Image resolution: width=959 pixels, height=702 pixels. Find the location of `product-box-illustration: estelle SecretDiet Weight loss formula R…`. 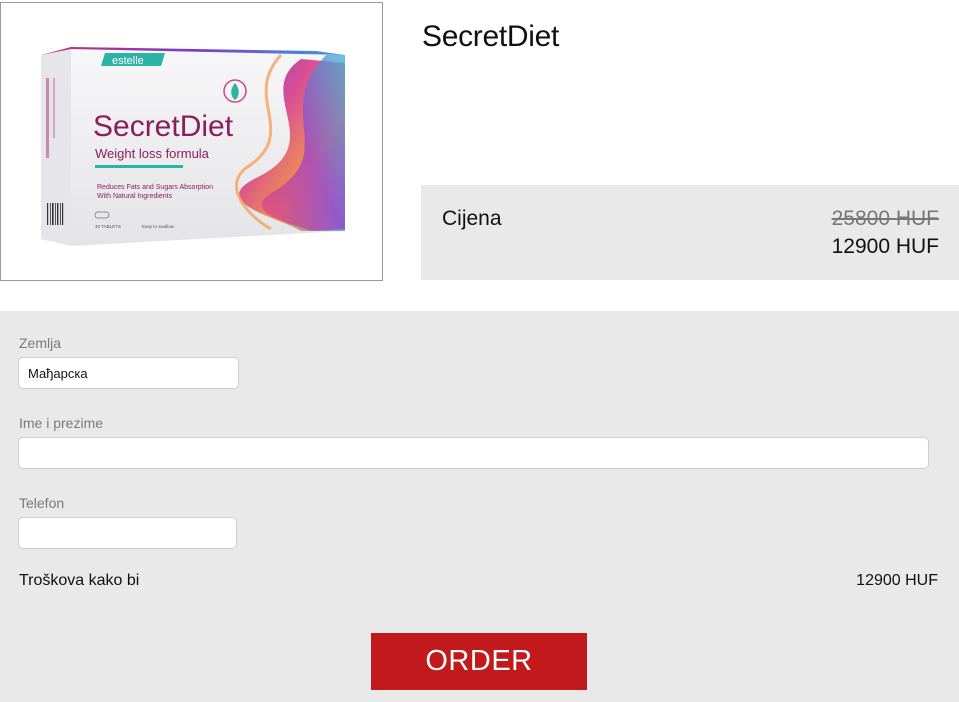

product-box-illustration: estelle SecretDiet Weight loss formula R… is located at coordinates (193, 146).